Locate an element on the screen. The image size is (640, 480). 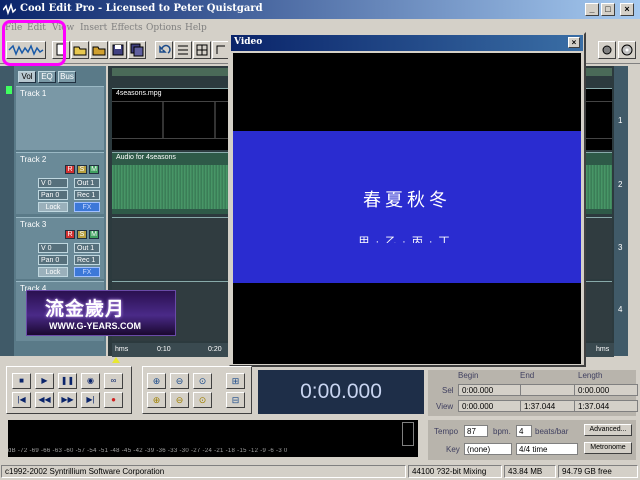
beats-per-bar-label: beats/bar is located at coordinates (552, 431).